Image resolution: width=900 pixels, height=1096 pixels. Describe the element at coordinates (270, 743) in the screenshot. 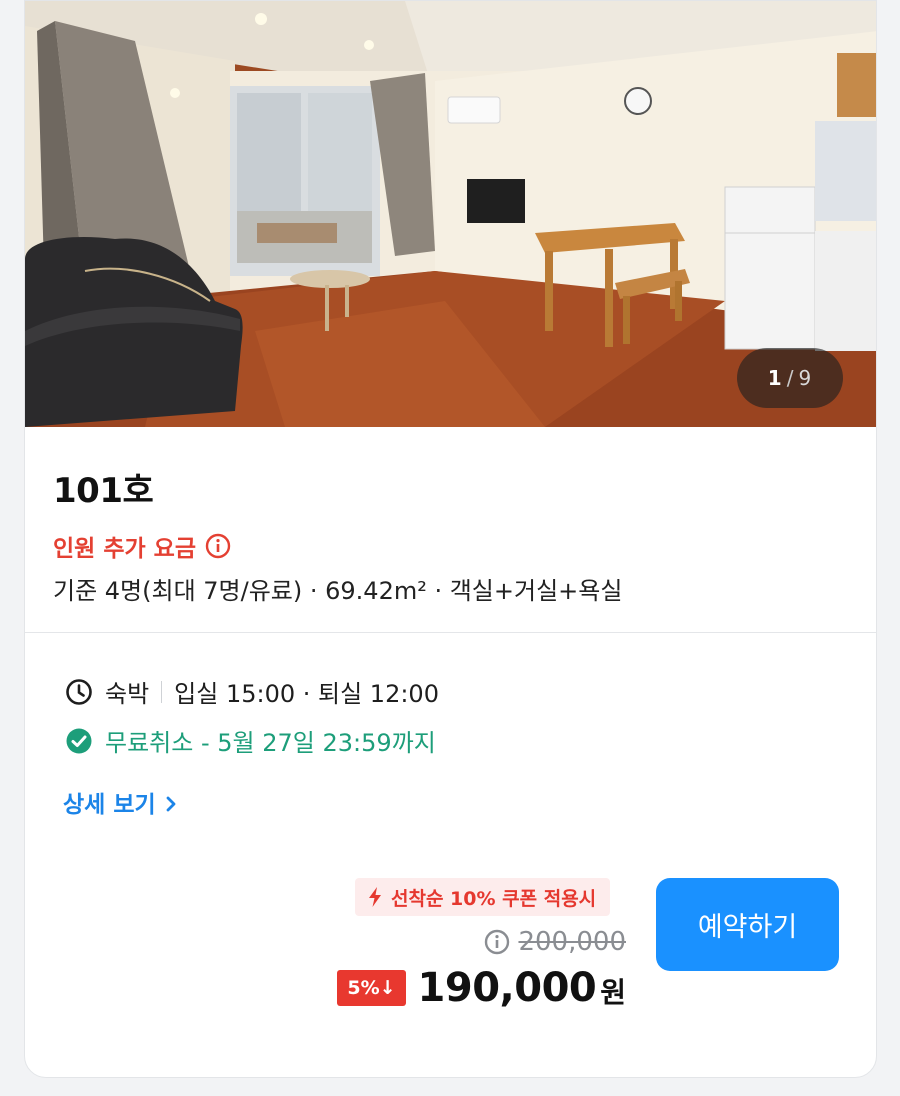

I see `free-cancel-text: 무료취소 - 5월 27일 23:59까지` at that location.